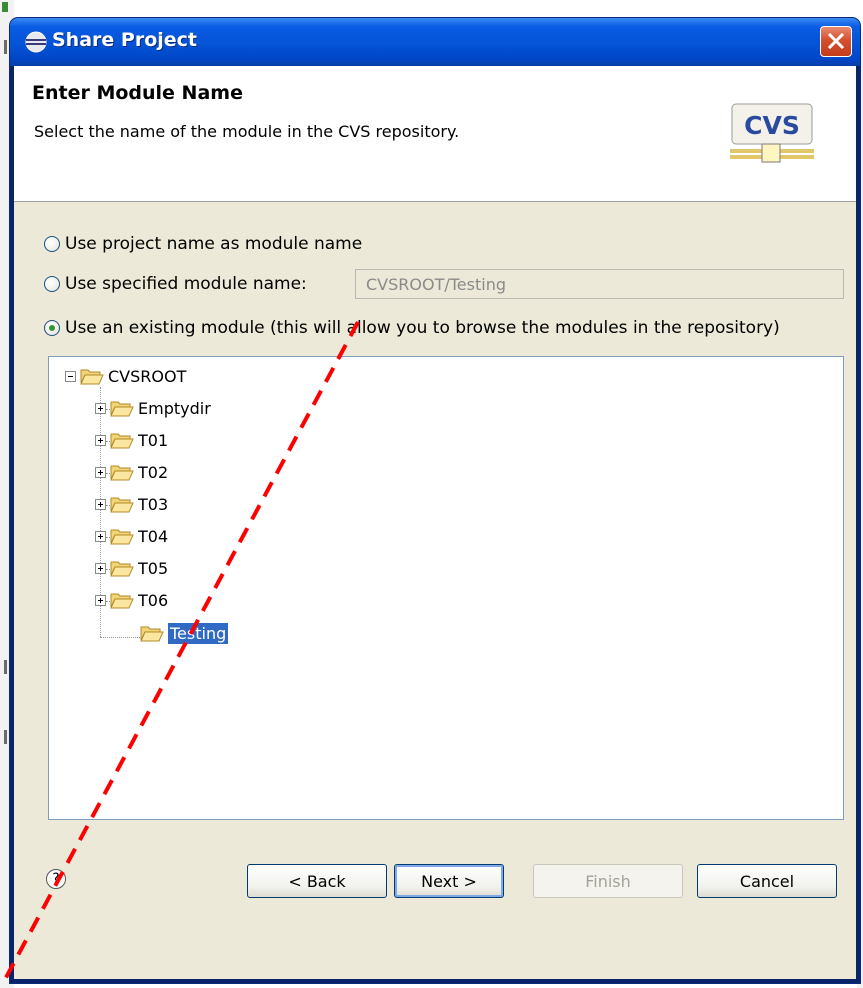 This screenshot has height=988, width=863. Describe the element at coordinates (153, 440) in the screenshot. I see `tree-node-label: T01` at that location.